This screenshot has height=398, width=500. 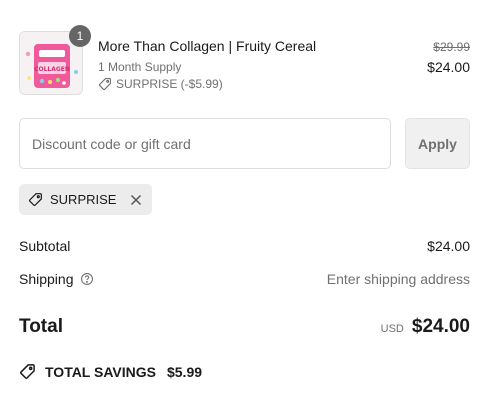 What do you see at coordinates (52, 69) in the screenshot?
I see `svg-text: COLLAGEN` at bounding box center [52, 69].